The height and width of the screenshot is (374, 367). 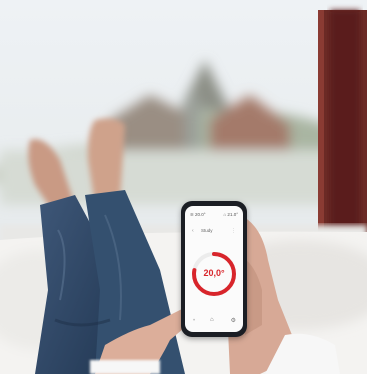 I want to click on bottom-nav: • ⌂ ⚙, so click(x=214, y=321).